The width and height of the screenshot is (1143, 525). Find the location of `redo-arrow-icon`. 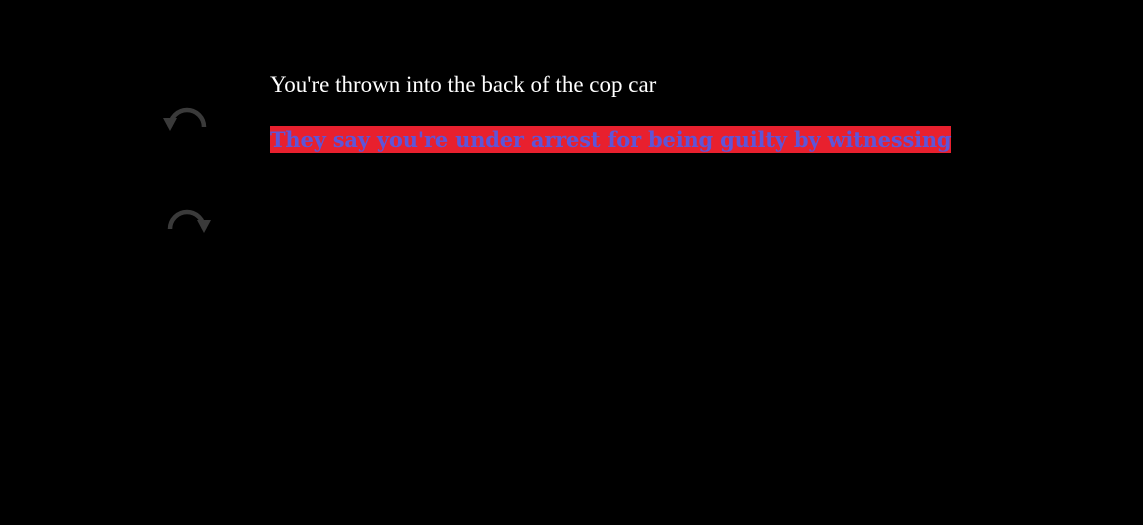

redo-arrow-icon is located at coordinates (187, 220).